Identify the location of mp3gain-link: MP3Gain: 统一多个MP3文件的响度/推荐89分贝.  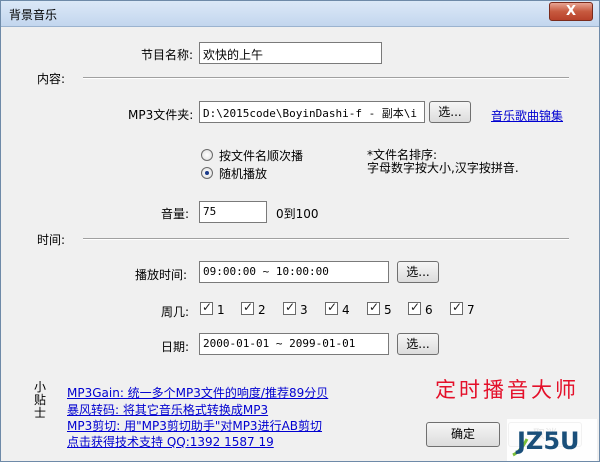
(197, 392).